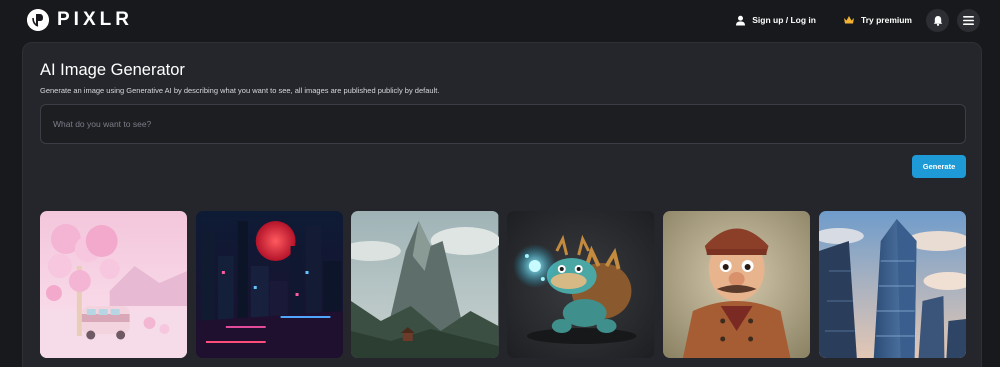 The height and width of the screenshot is (367, 1000). I want to click on gallery-image-pastel-van, so click(114, 284).